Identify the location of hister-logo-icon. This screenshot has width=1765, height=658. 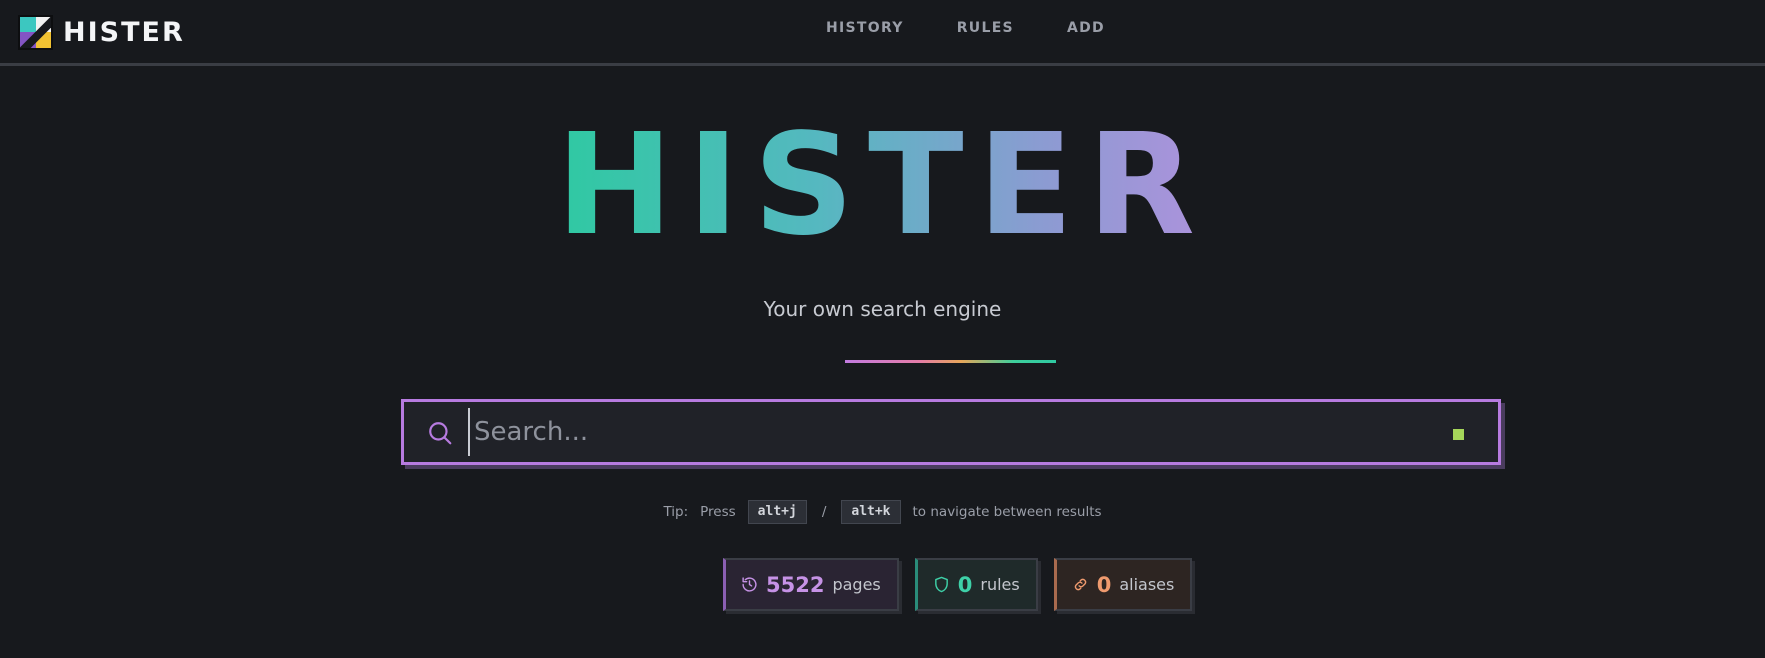
(35, 32).